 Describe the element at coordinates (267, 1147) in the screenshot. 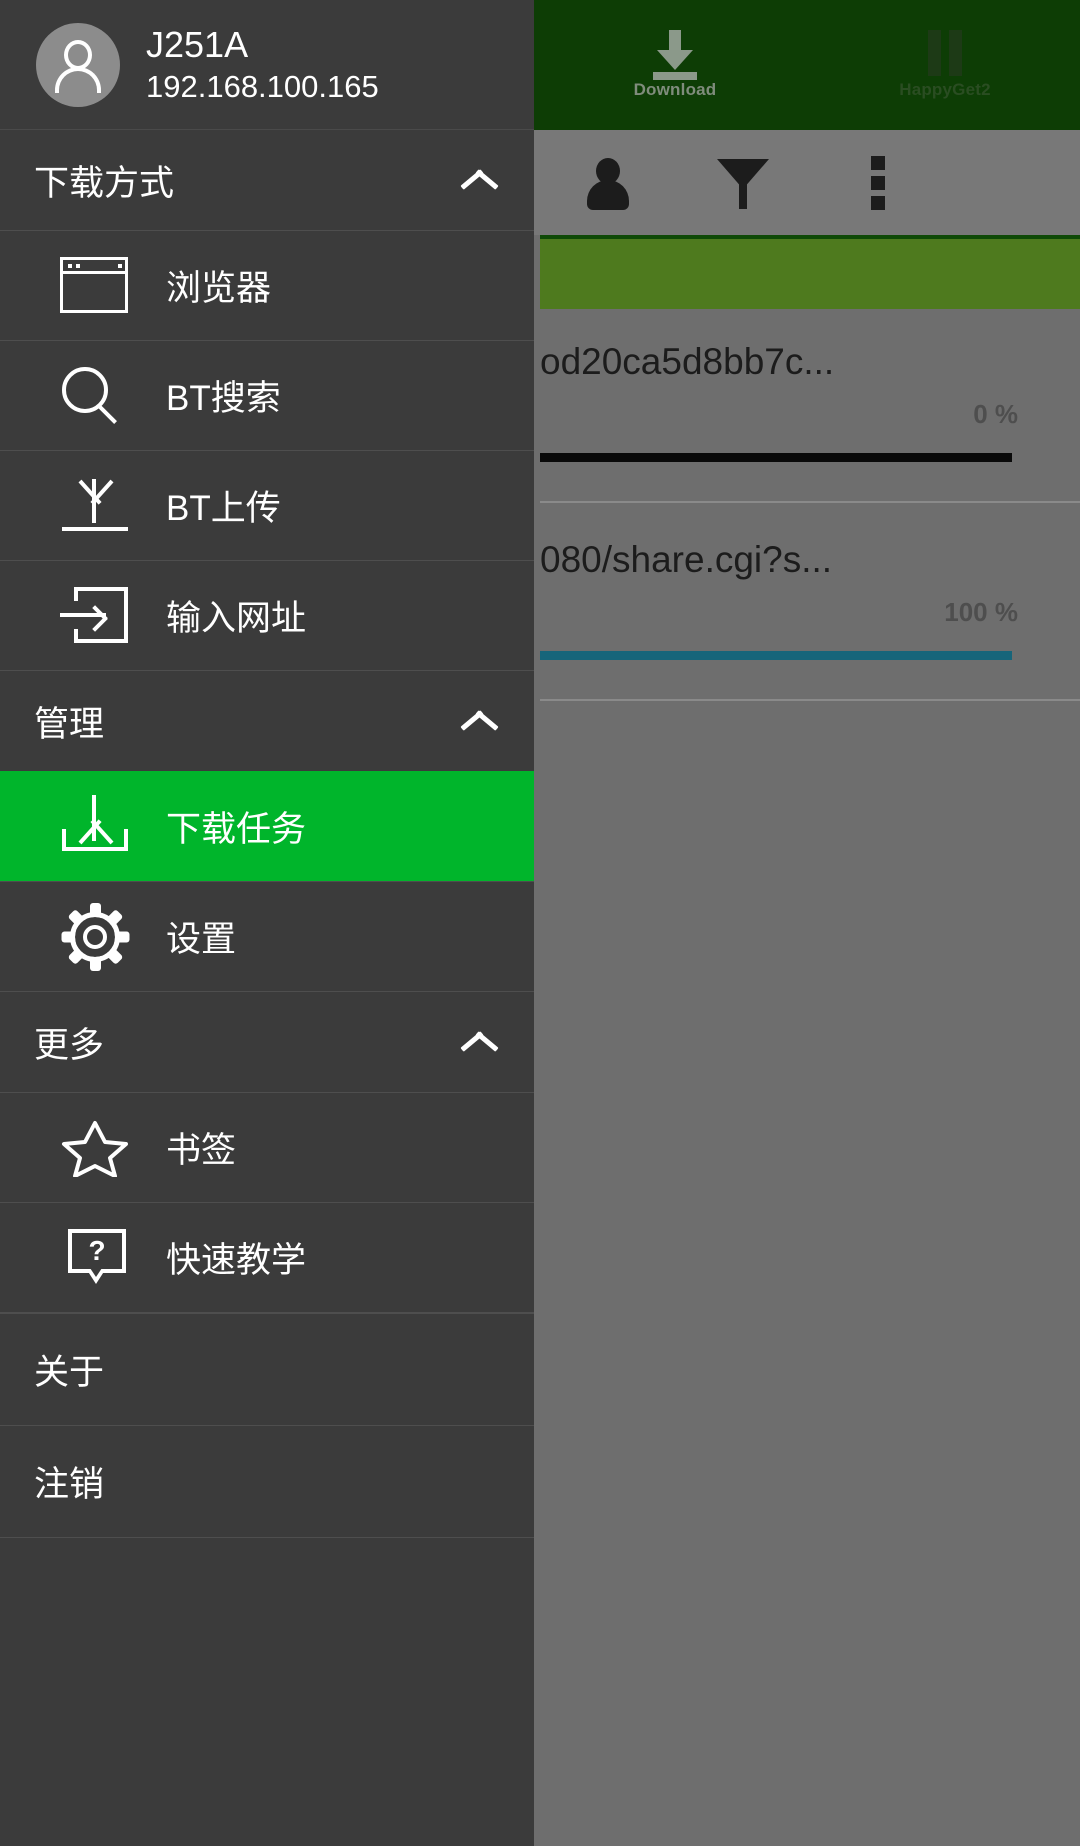

I see `menu-item-bookmarks: 书签` at that location.